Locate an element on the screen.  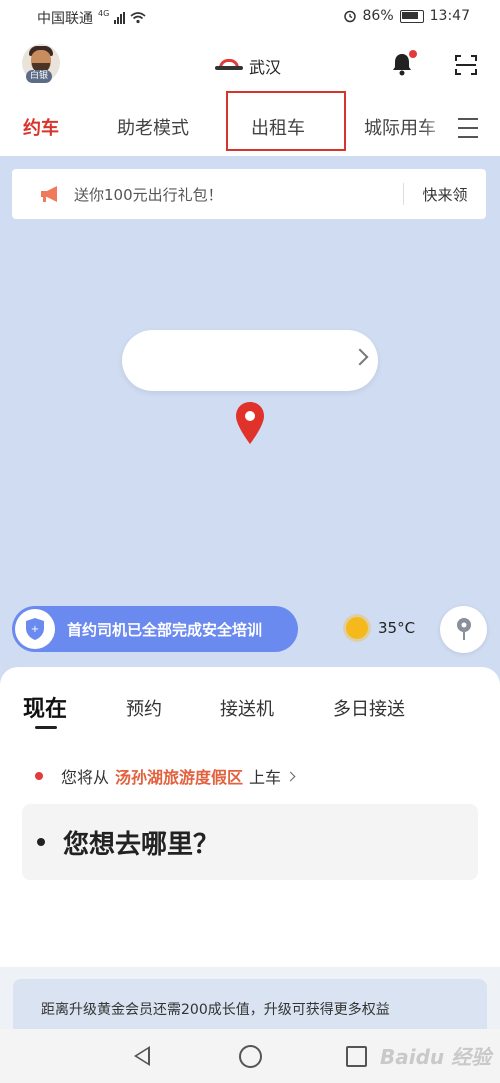
member-upgrade-text: 距离升级黄金会员还需200成长值，升级可获得更多权益 is located at coordinates (215, 1010).